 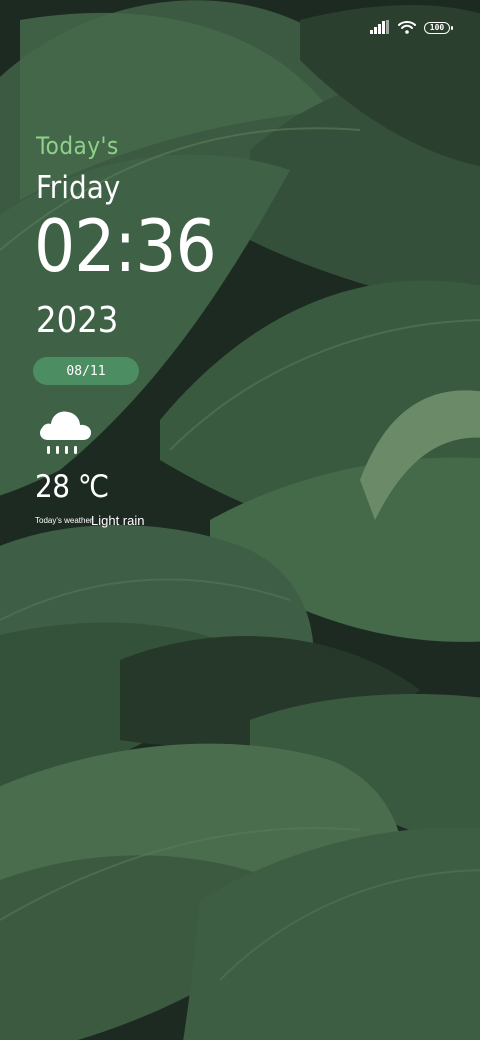 What do you see at coordinates (118, 520) in the screenshot?
I see `weather-condition: Light rain` at bounding box center [118, 520].